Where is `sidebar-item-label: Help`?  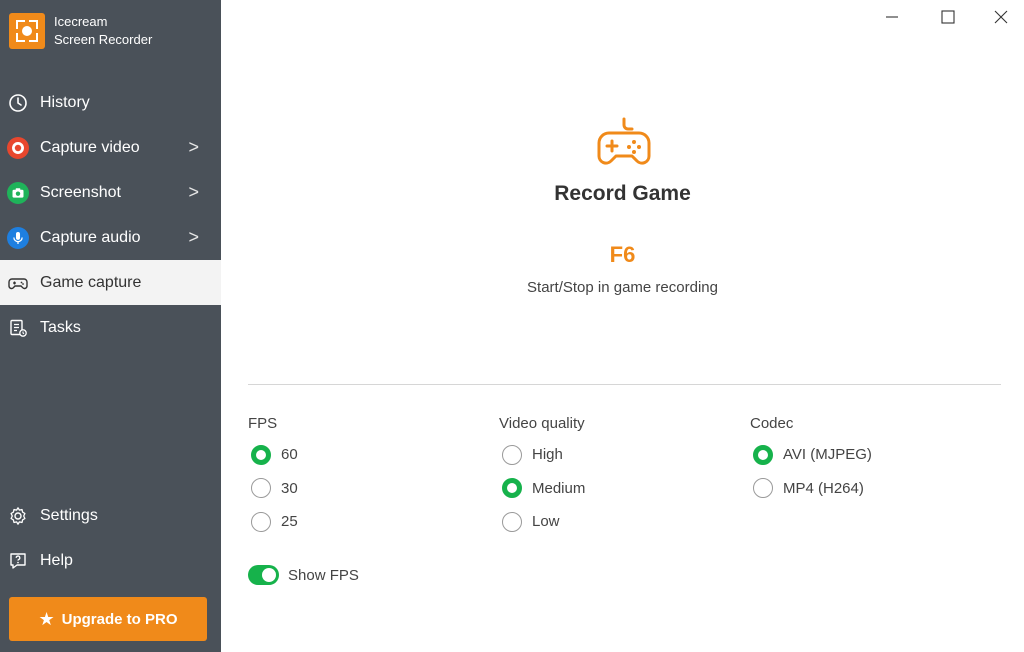 sidebar-item-label: Help is located at coordinates (56, 560).